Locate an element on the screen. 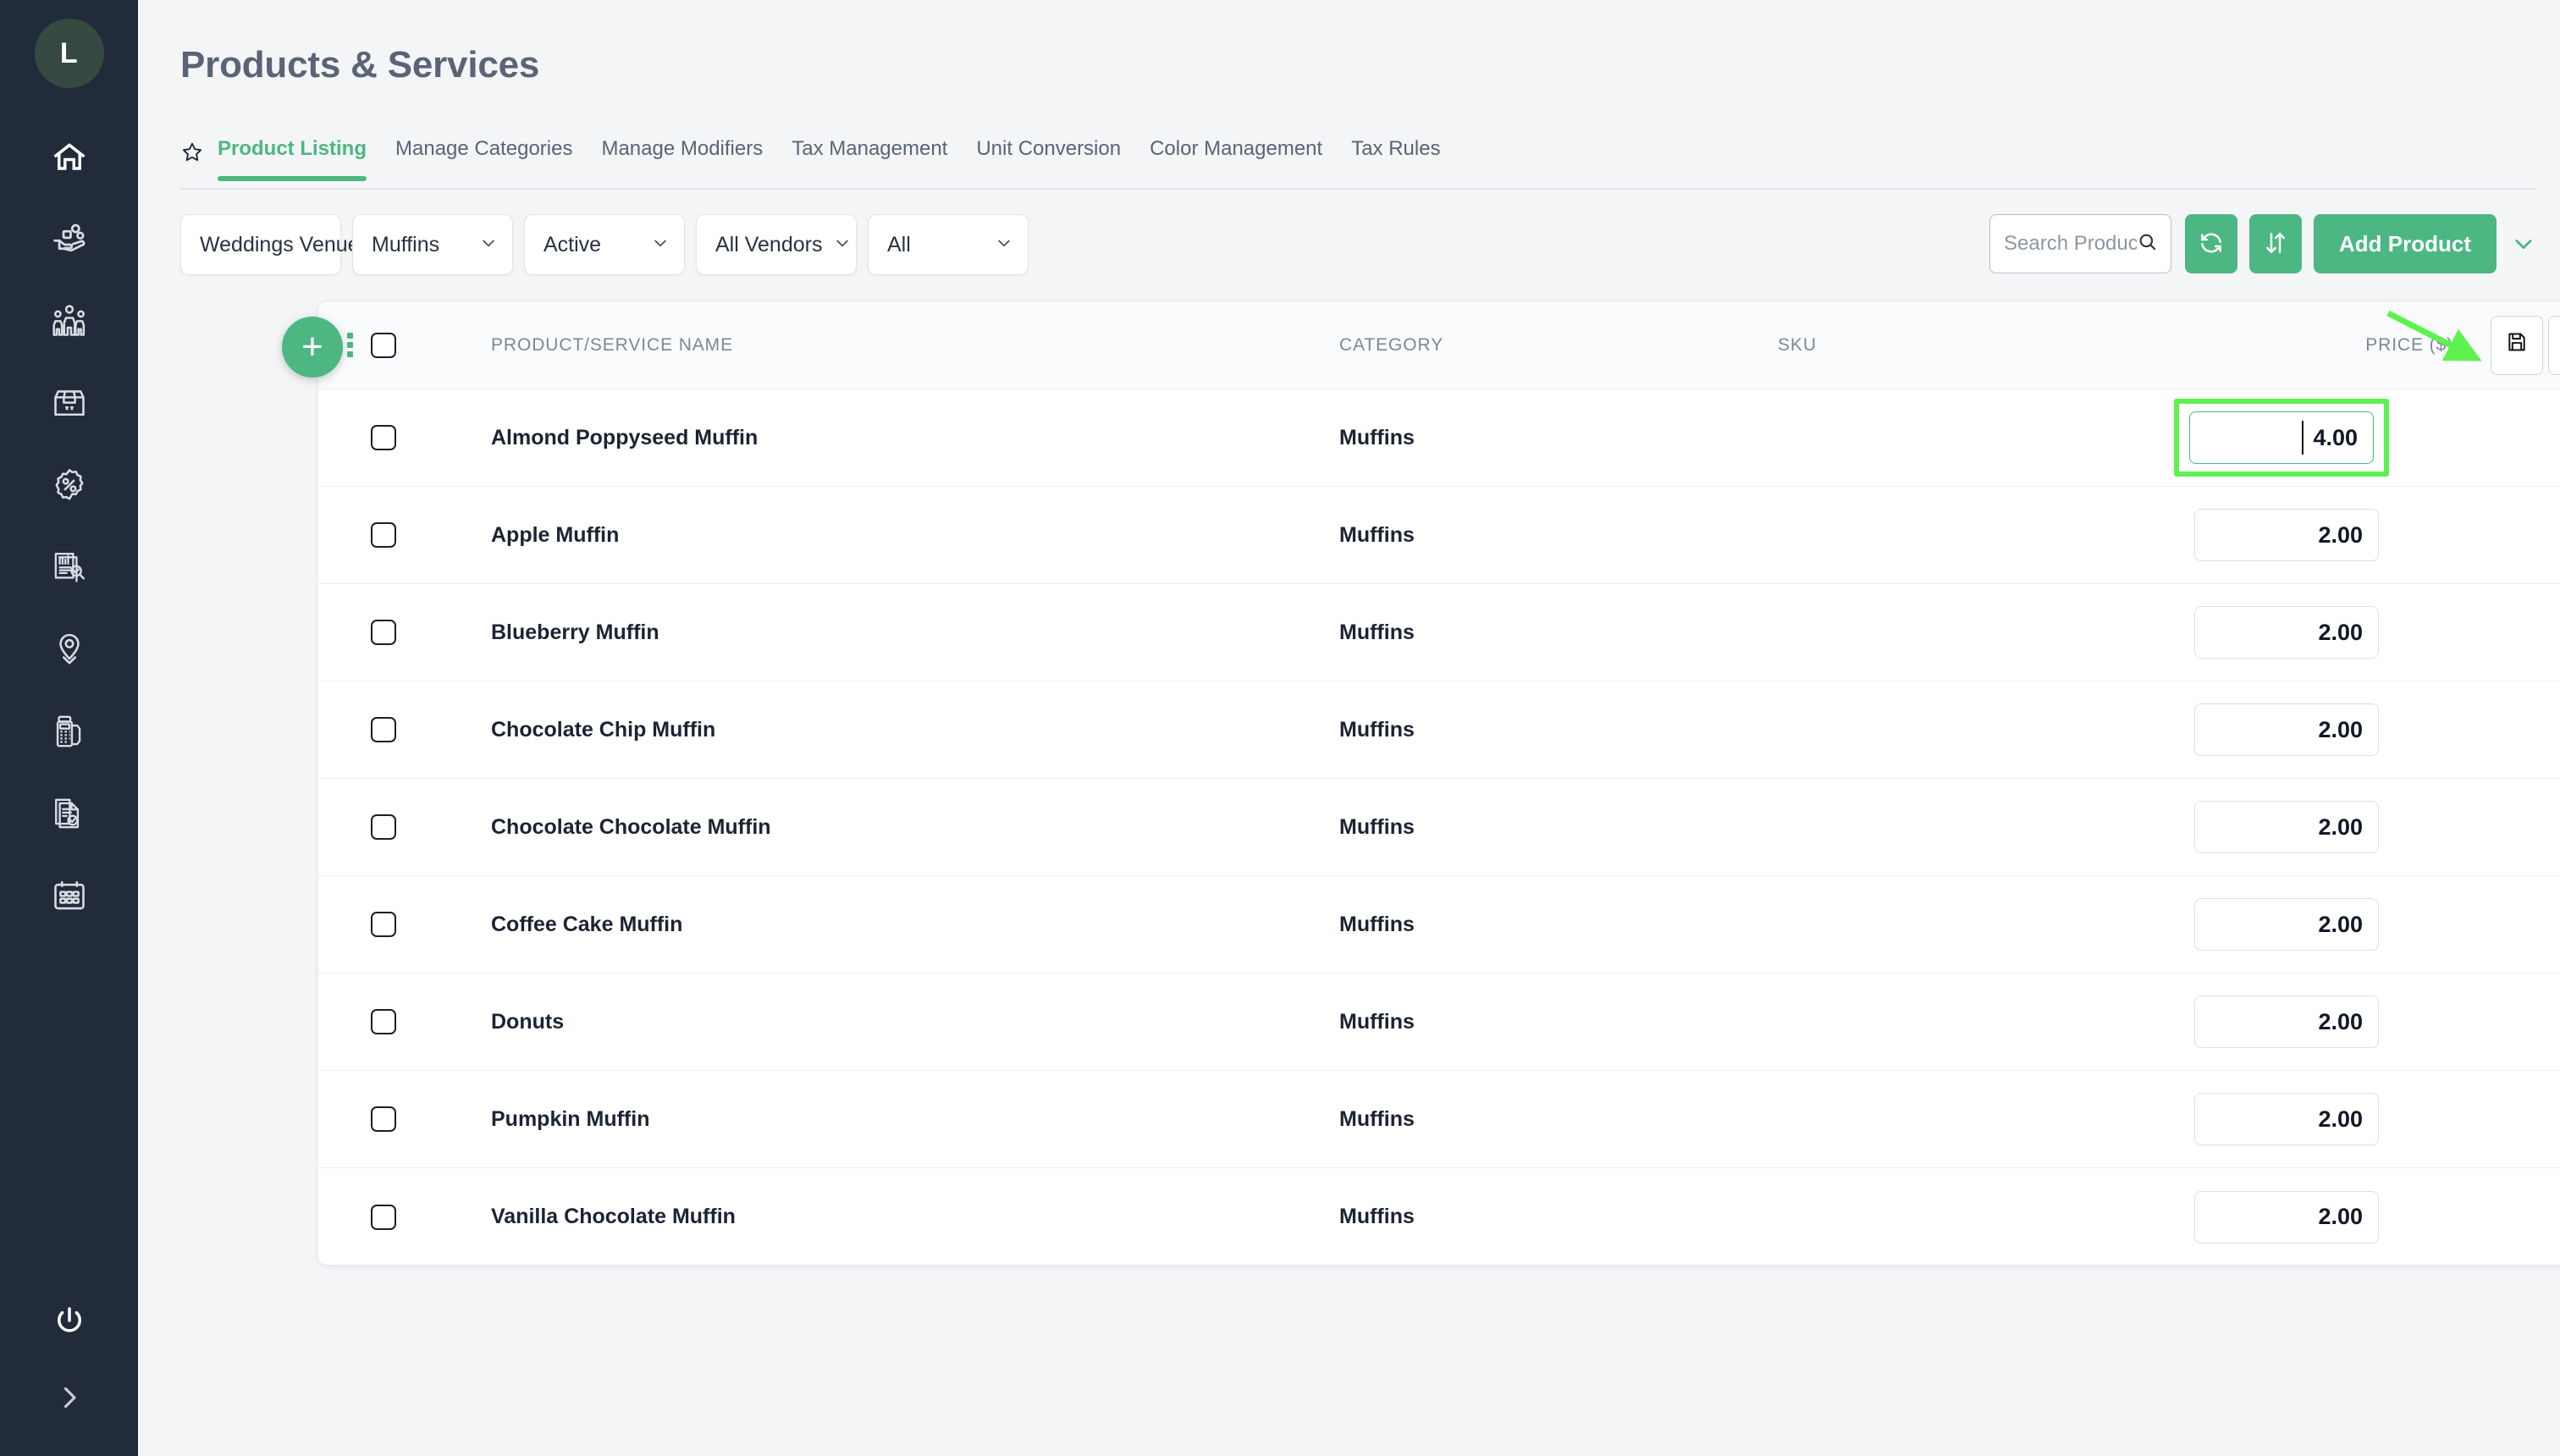  sidebar-item-calendar is located at coordinates (69, 895).